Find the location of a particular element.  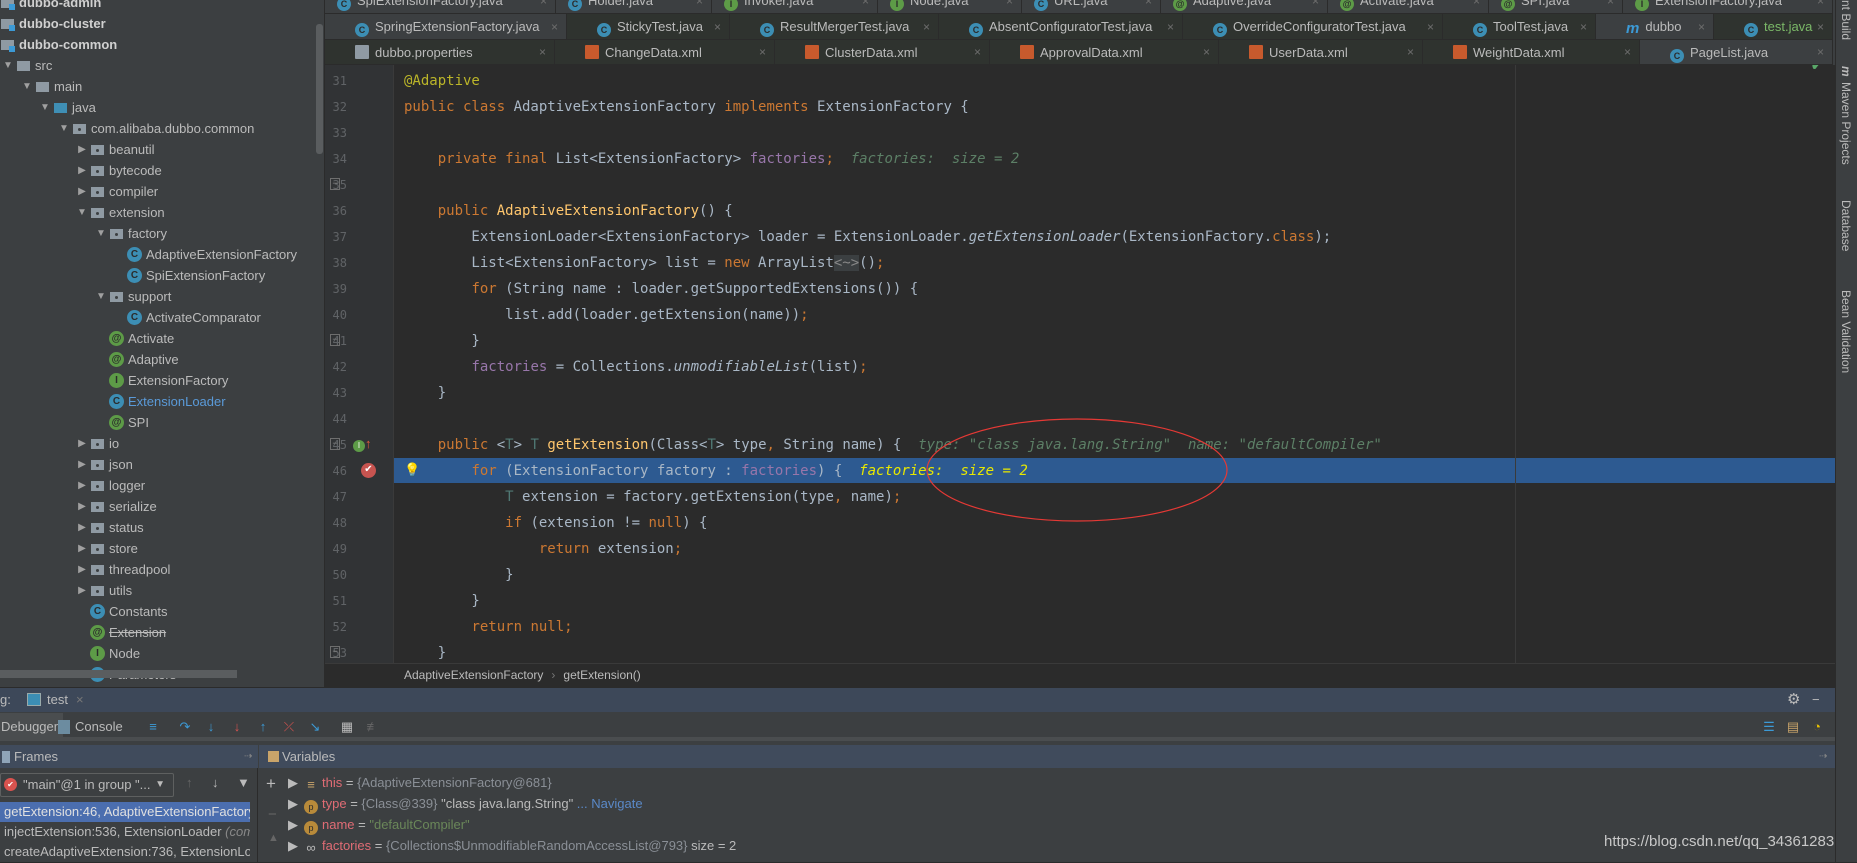

tree-item: dubbo-cluster is located at coordinates (53, 23).